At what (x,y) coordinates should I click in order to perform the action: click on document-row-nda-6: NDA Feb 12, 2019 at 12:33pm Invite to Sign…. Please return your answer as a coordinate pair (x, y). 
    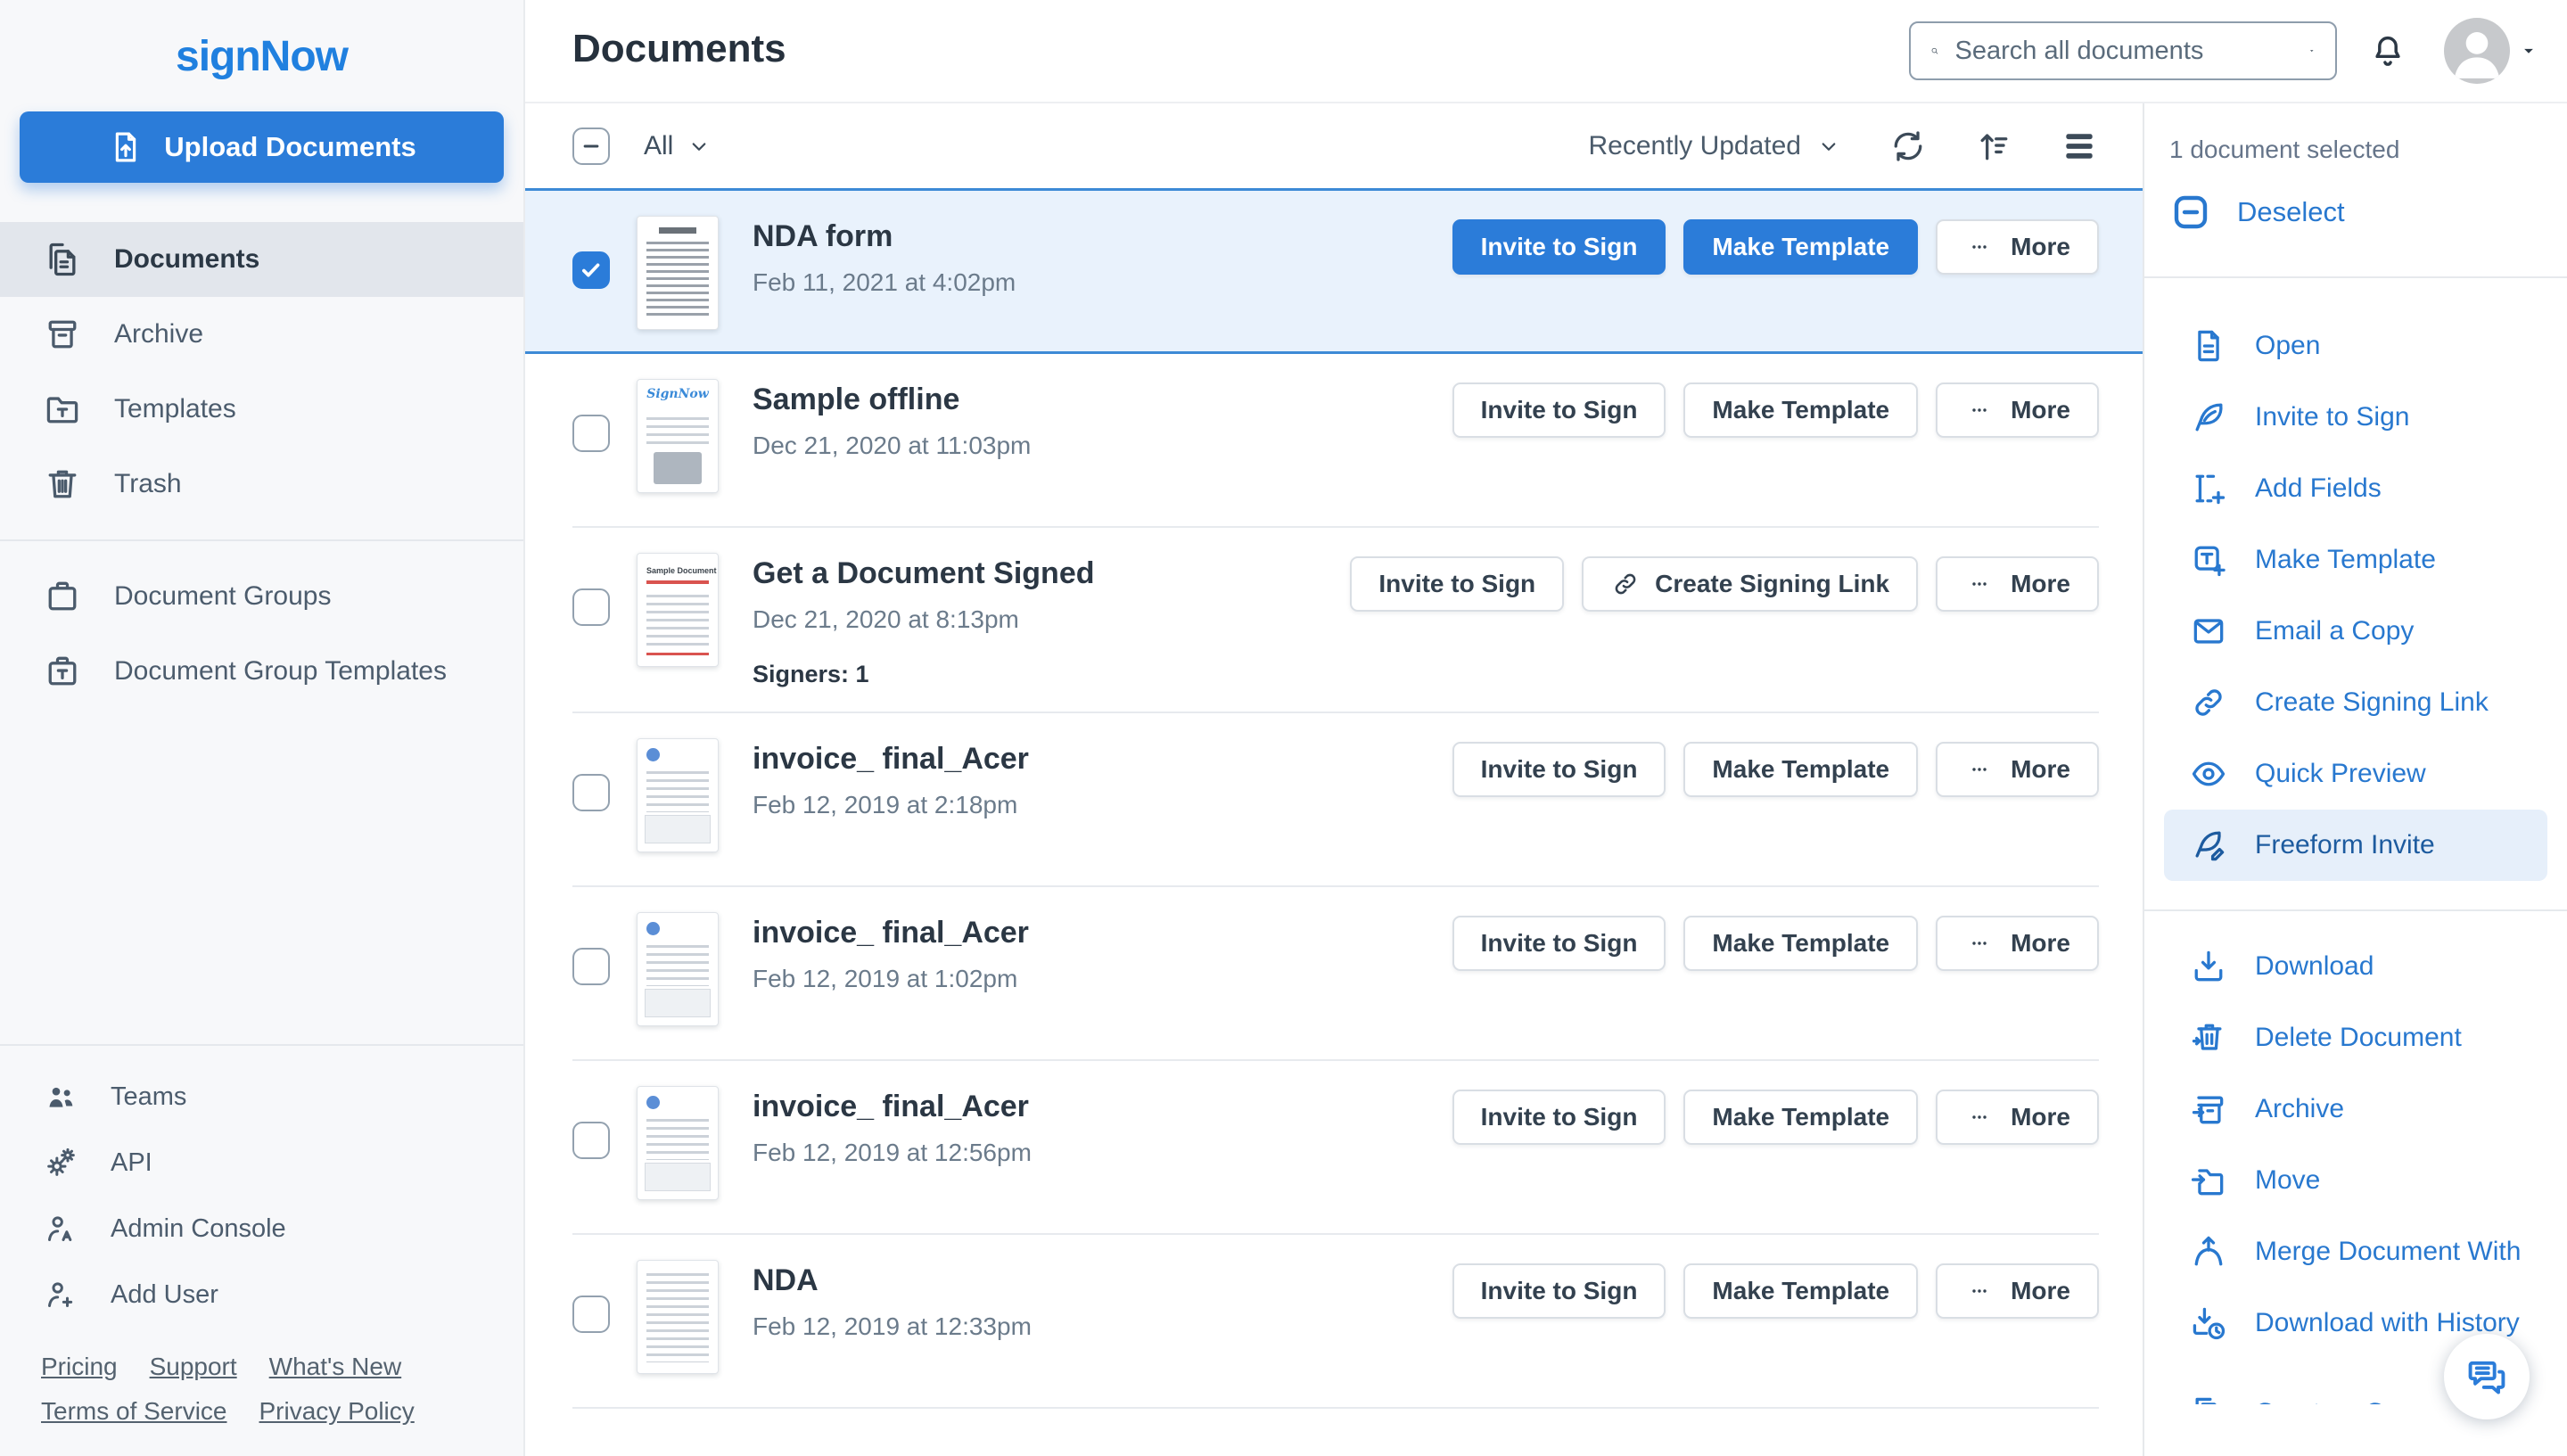
    Looking at the image, I should click on (1334, 1322).